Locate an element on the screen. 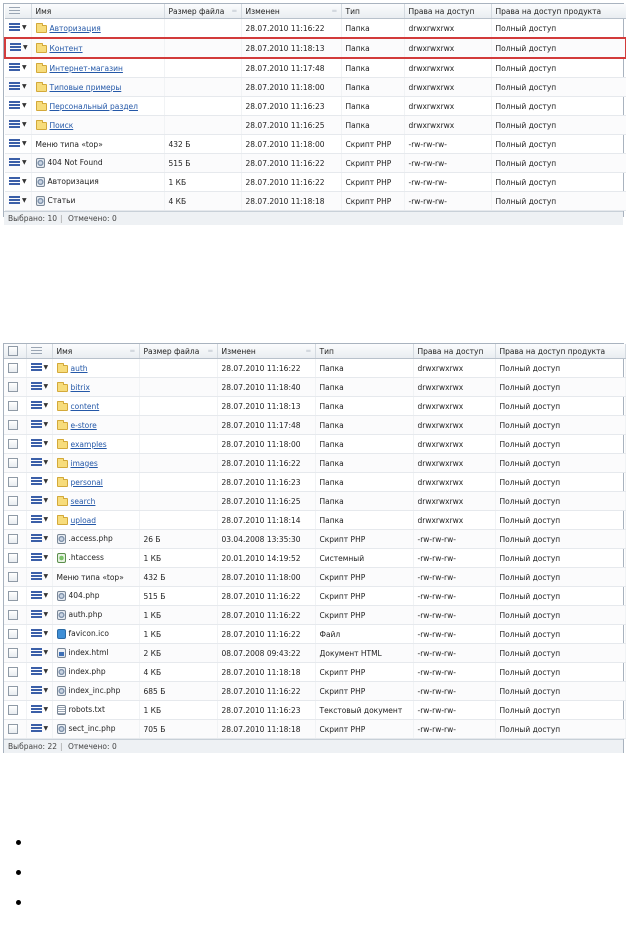 The image size is (626, 926). column-header-size: Размер файла ═ is located at coordinates (203, 11).